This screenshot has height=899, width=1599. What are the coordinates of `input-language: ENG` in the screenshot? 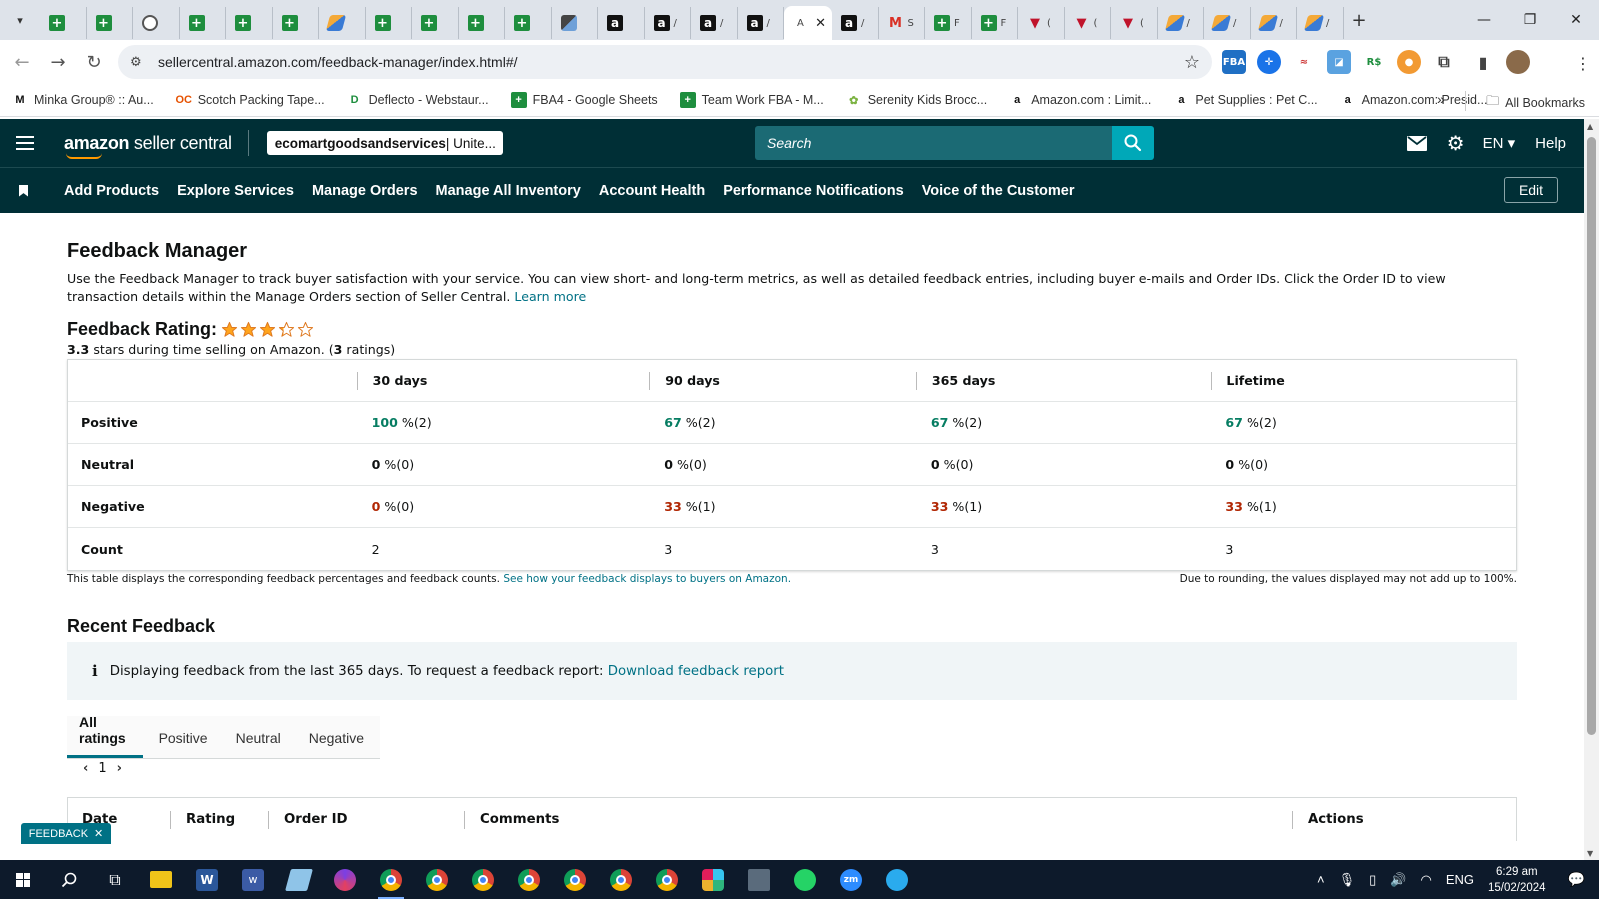 It's located at (1460, 879).